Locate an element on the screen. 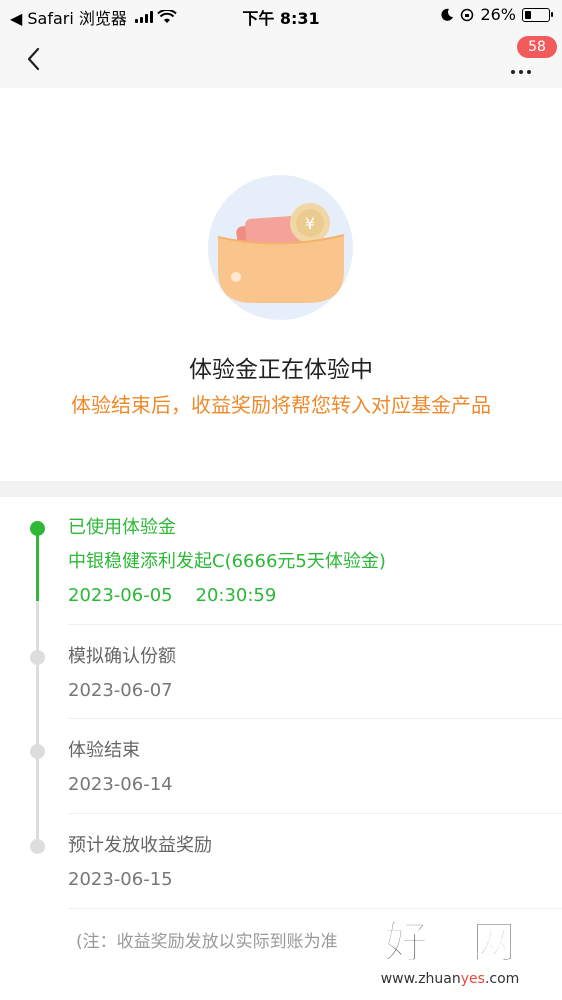  svg-text: 好赚网 is located at coordinates (449, 942).